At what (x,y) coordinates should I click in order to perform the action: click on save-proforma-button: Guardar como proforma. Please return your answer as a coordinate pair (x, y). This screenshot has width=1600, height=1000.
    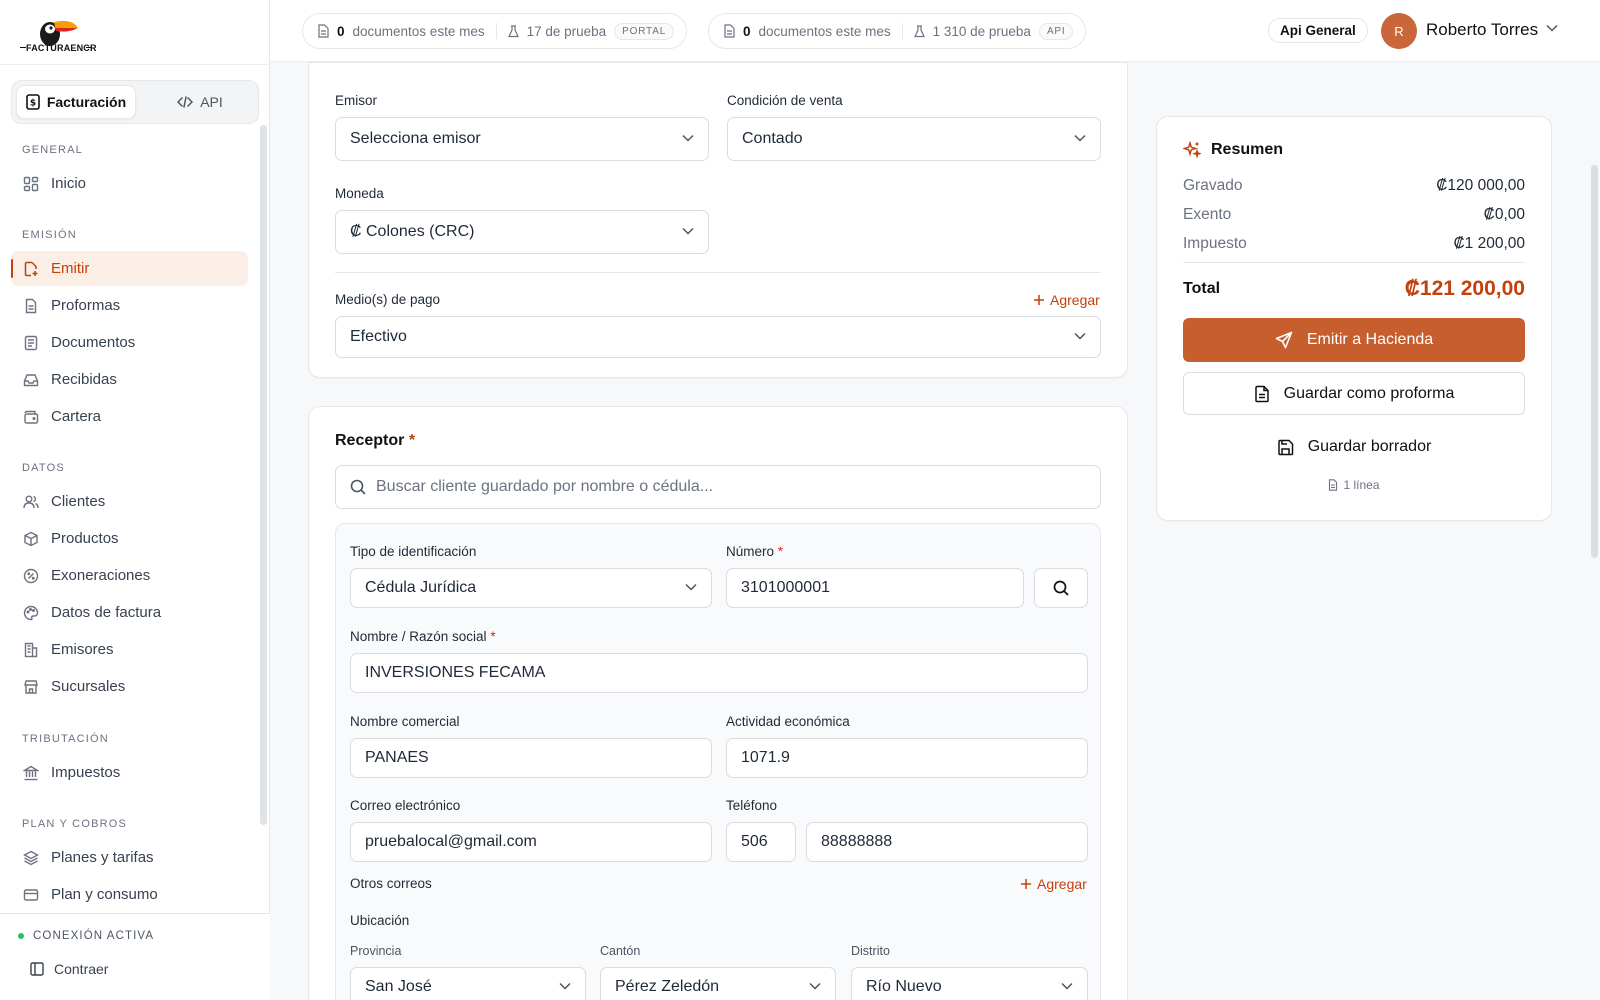
    Looking at the image, I should click on (1354, 393).